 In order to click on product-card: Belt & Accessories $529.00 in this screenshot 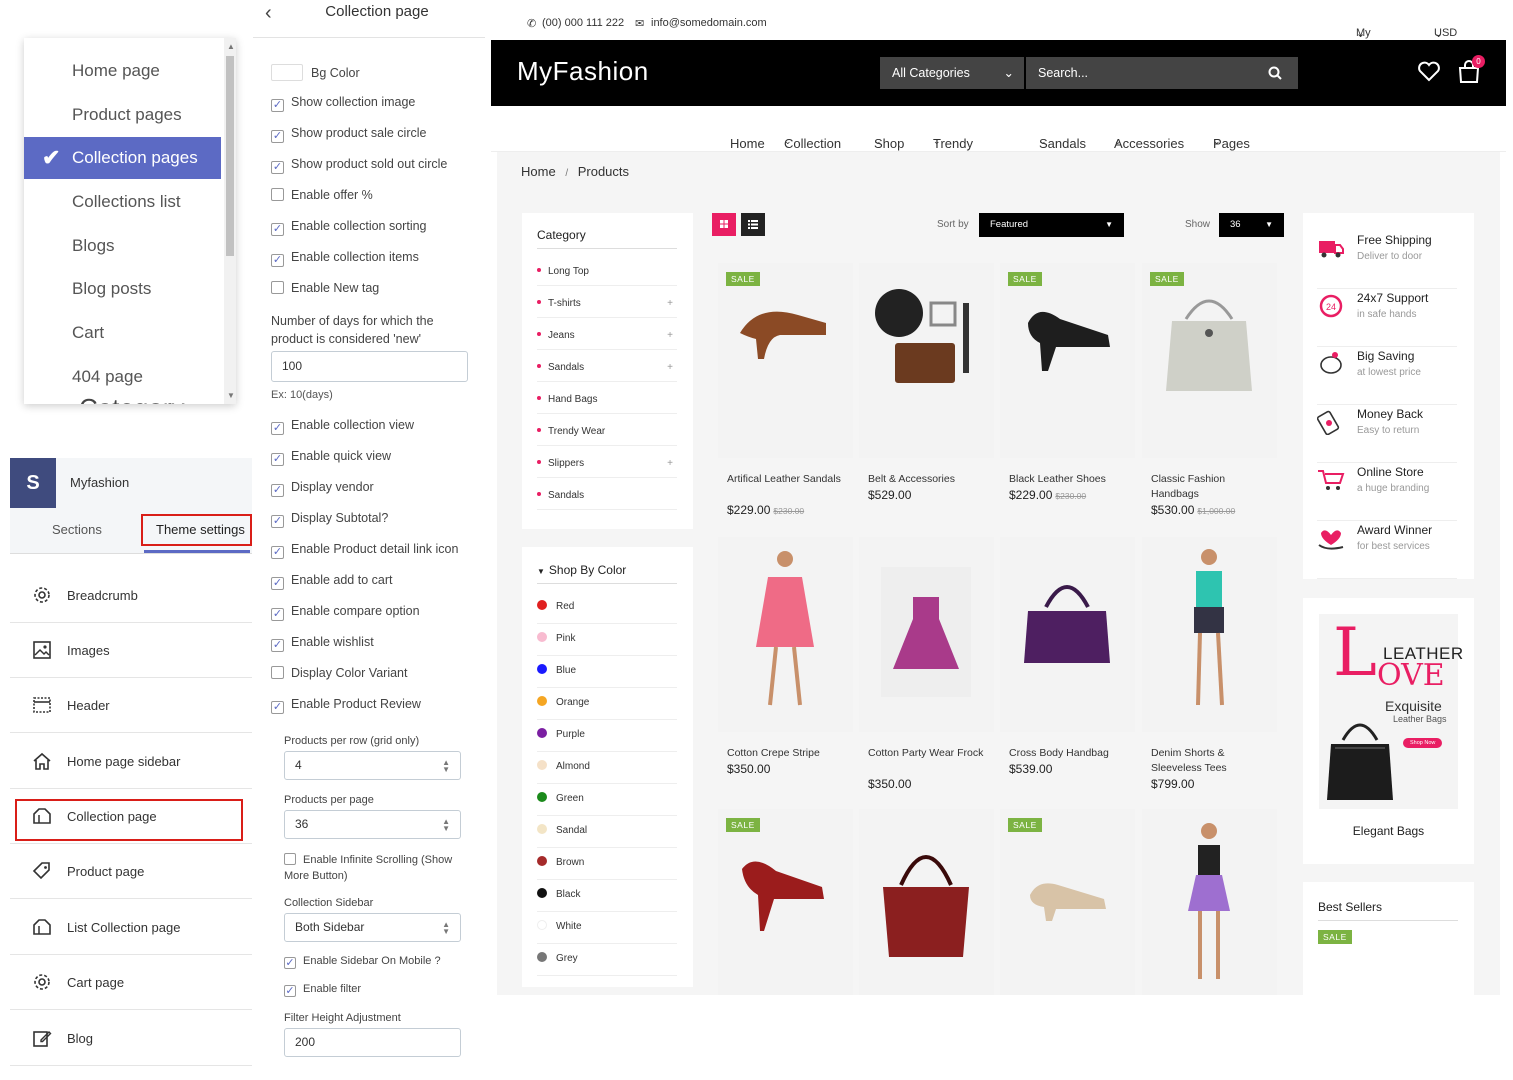, I will do `click(926, 398)`.